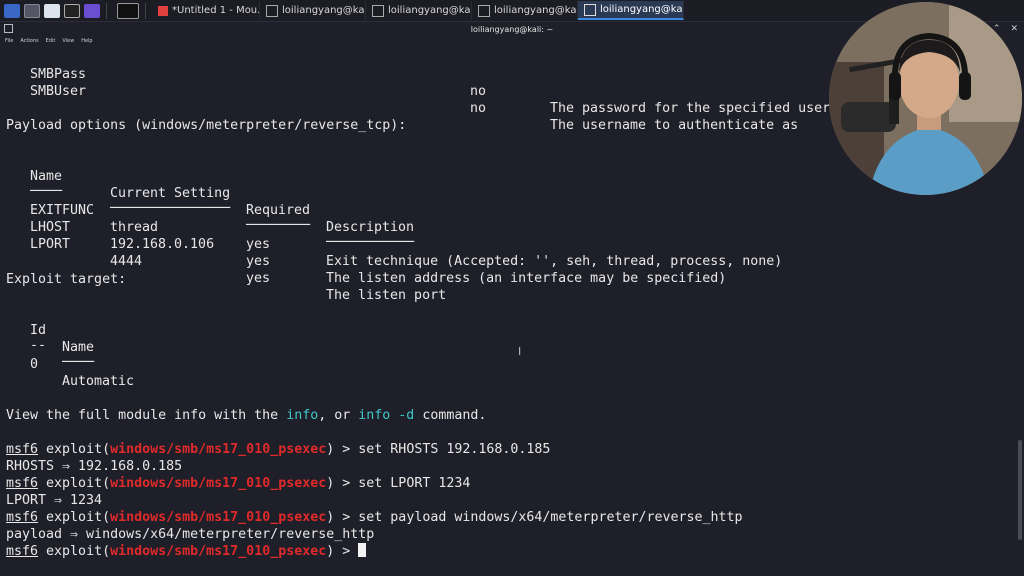  I want to click on option-name: LPORT, so click(50, 244).